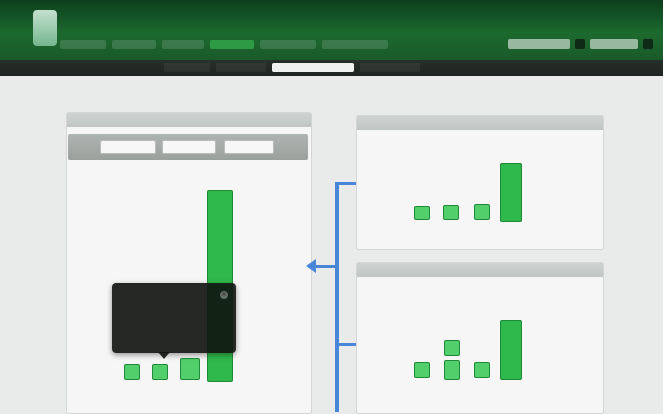  Describe the element at coordinates (480, 270) in the screenshot. I see `right-bottom-panel-title` at that location.